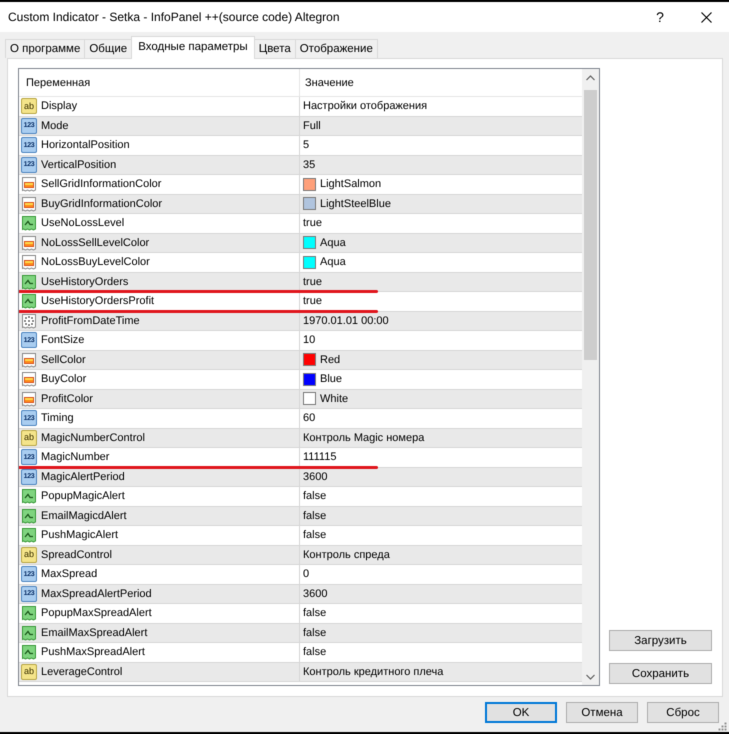  I want to click on table-row: EmailMagicdAlert false, so click(300, 516).